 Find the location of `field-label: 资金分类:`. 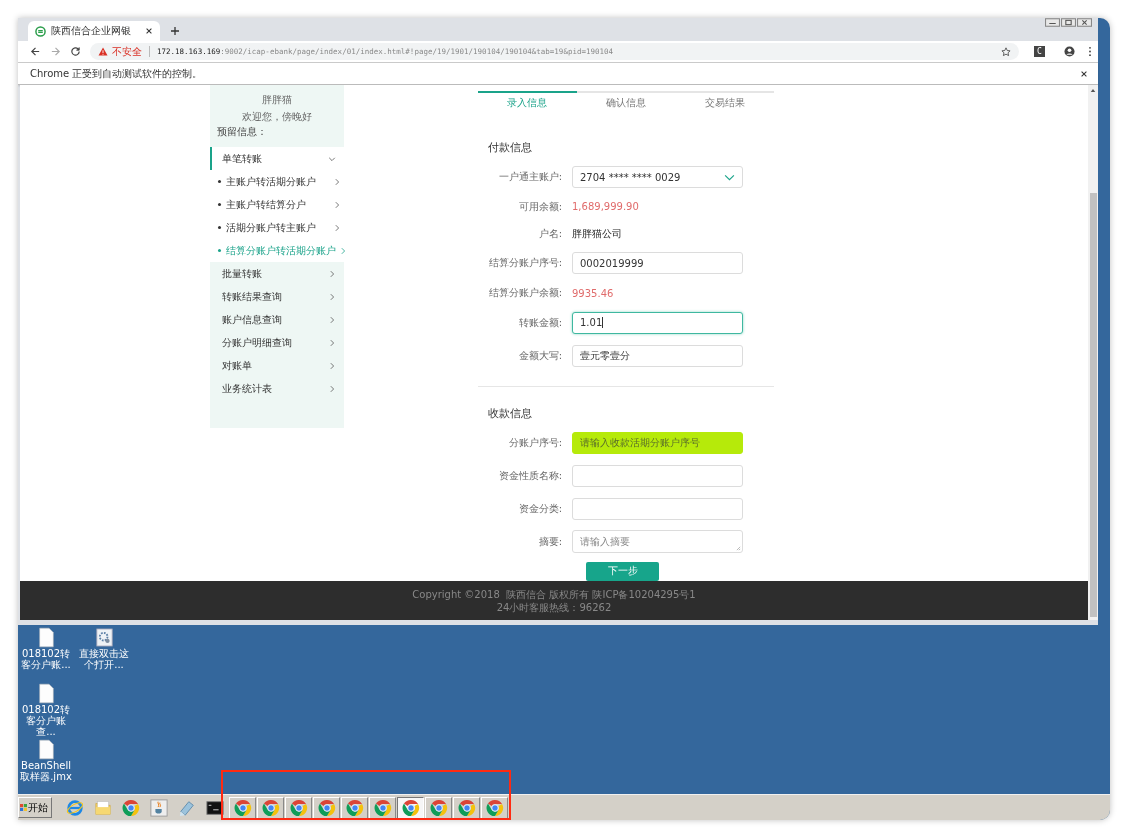

field-label: 资金分类: is located at coordinates (539, 508).